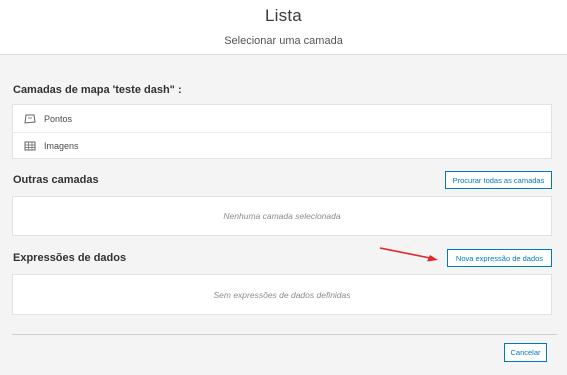 The image size is (567, 375). What do you see at coordinates (283, 27) in the screenshot?
I see `dialog-header: Lista Selecionar uma camada` at bounding box center [283, 27].